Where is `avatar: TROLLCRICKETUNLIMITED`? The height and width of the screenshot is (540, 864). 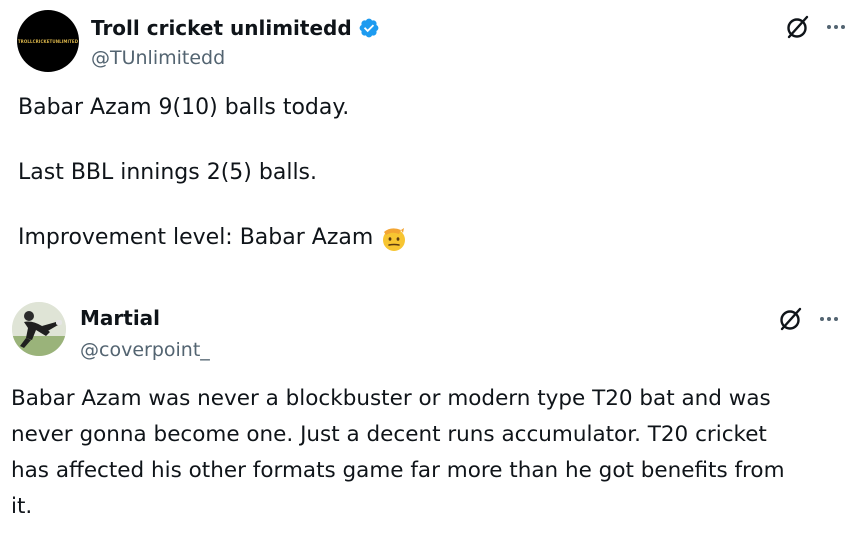
avatar: TROLLCRICKETUNLIMITED is located at coordinates (48, 41).